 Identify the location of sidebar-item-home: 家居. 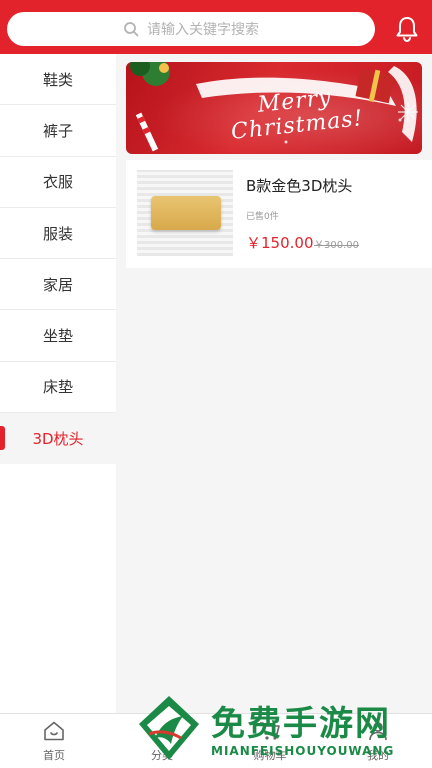
(58, 285).